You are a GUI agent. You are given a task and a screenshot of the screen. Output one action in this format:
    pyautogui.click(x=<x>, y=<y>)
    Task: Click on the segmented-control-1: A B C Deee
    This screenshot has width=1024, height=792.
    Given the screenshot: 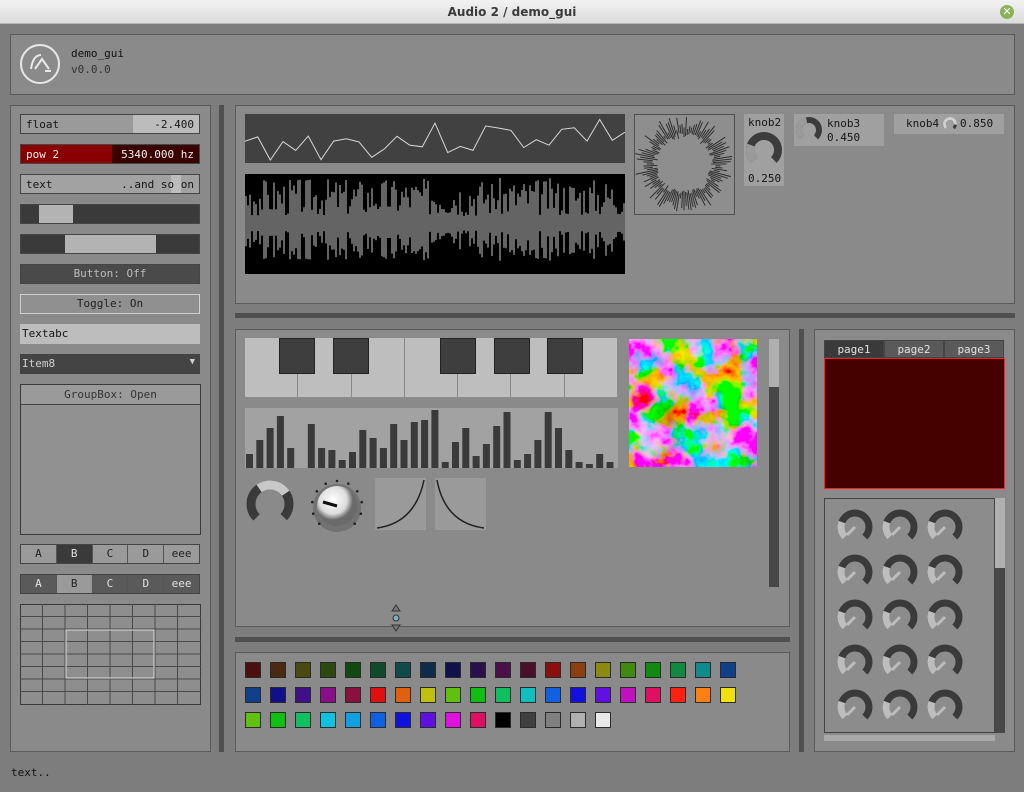 What is the action you would take?
    pyautogui.click(x=110, y=554)
    